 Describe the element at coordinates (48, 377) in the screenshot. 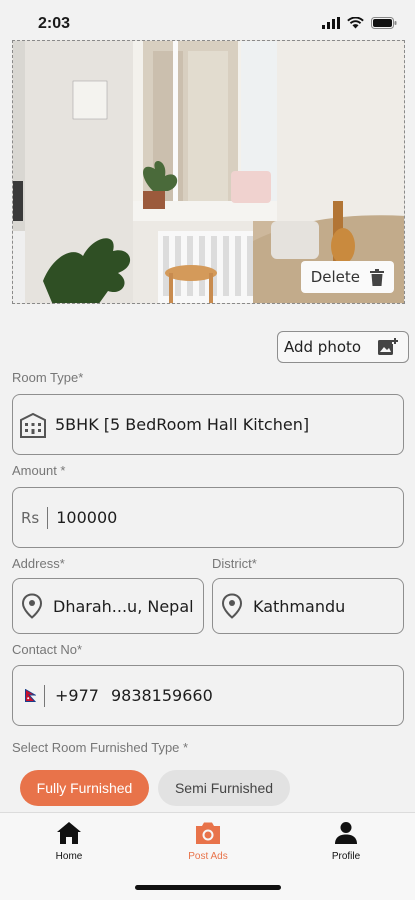

I see `room-type-label: Room Type*` at that location.